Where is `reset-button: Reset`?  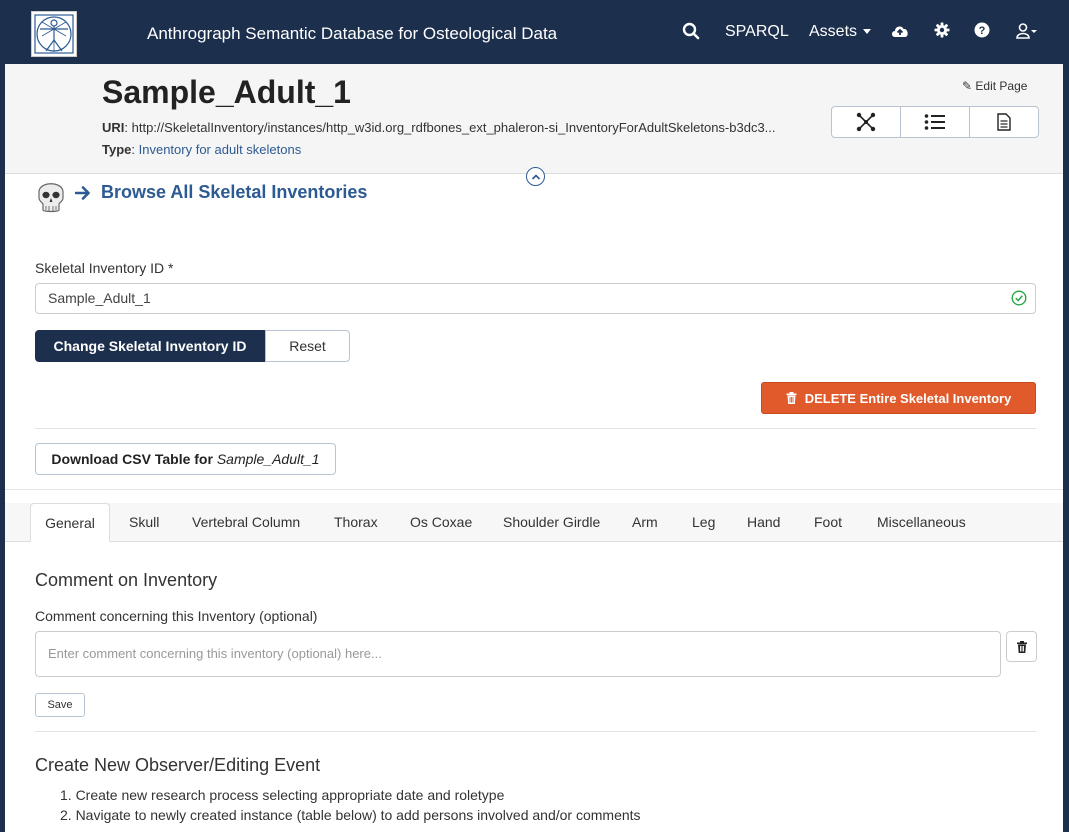
reset-button: Reset is located at coordinates (307, 346).